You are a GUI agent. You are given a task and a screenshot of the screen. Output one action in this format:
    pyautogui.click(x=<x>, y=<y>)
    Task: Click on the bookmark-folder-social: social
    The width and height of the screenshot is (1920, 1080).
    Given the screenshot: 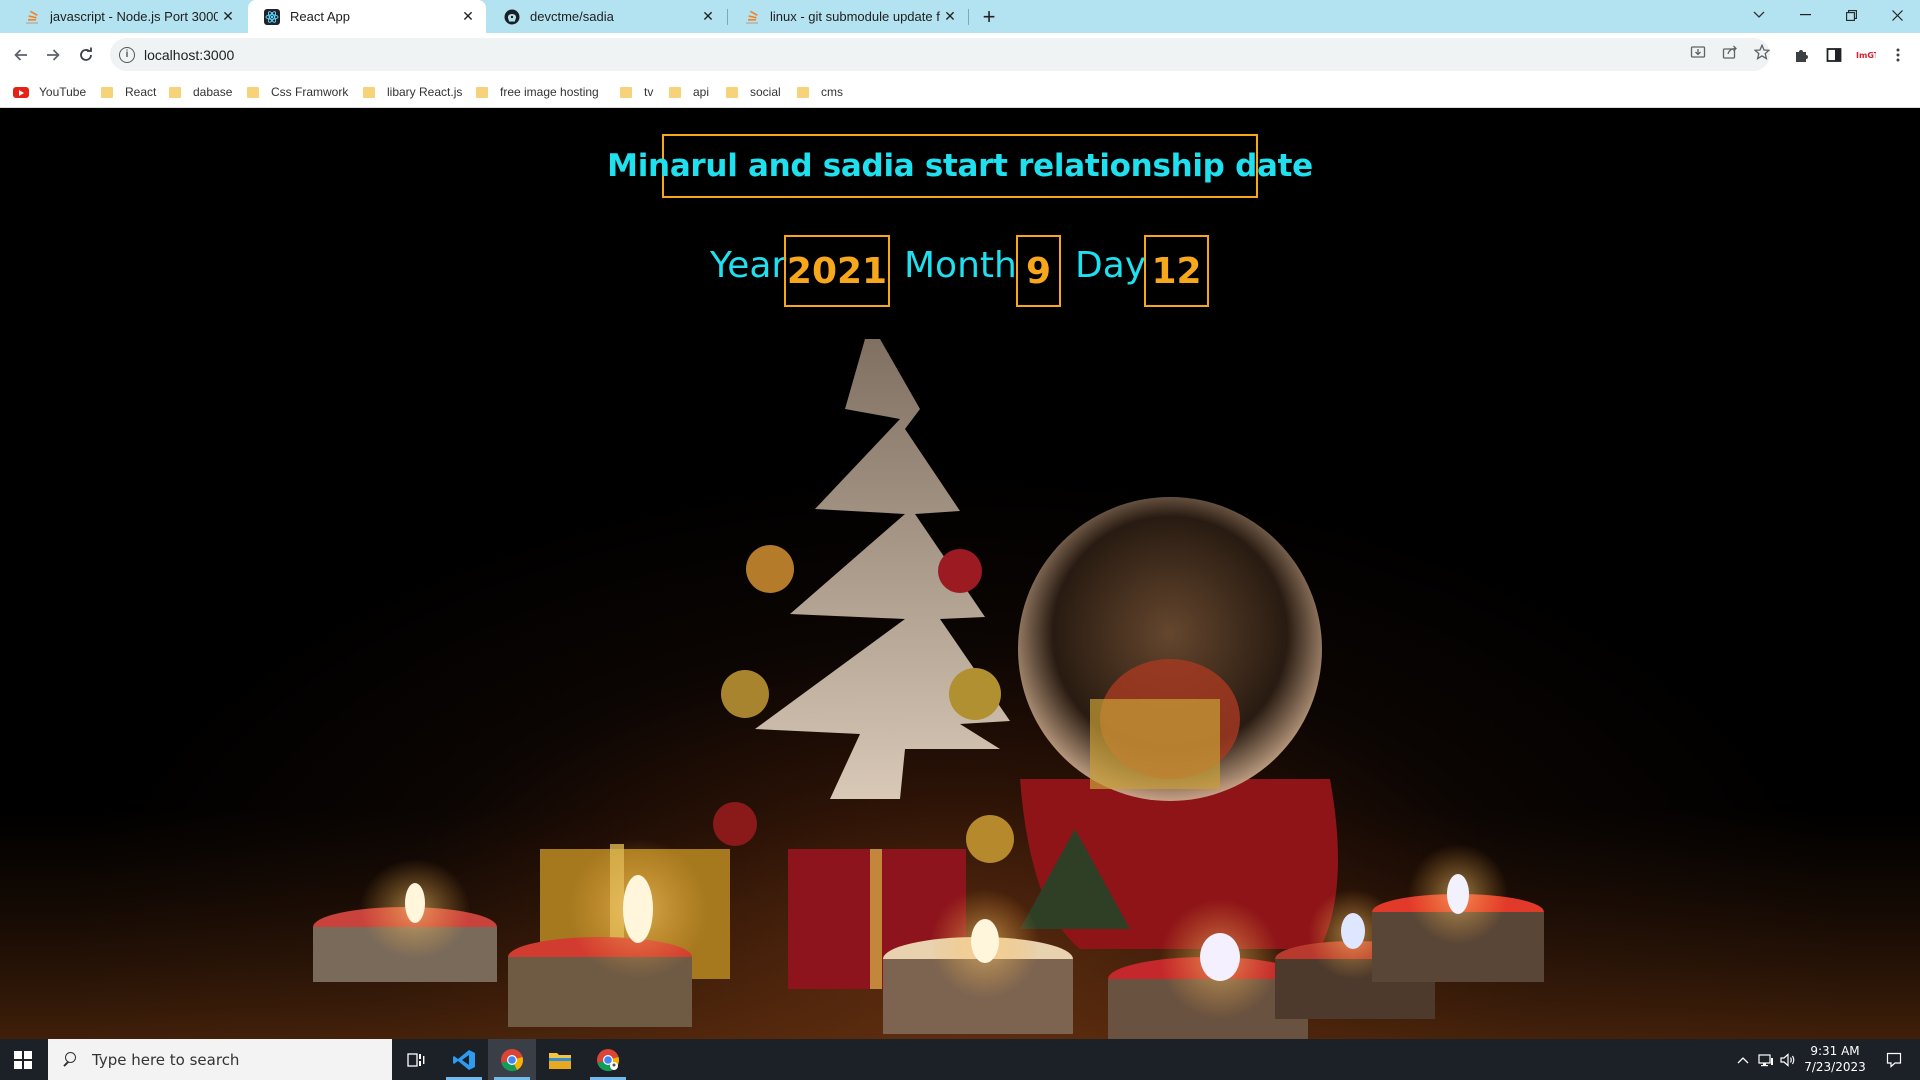 What is the action you would take?
    pyautogui.click(x=753, y=92)
    